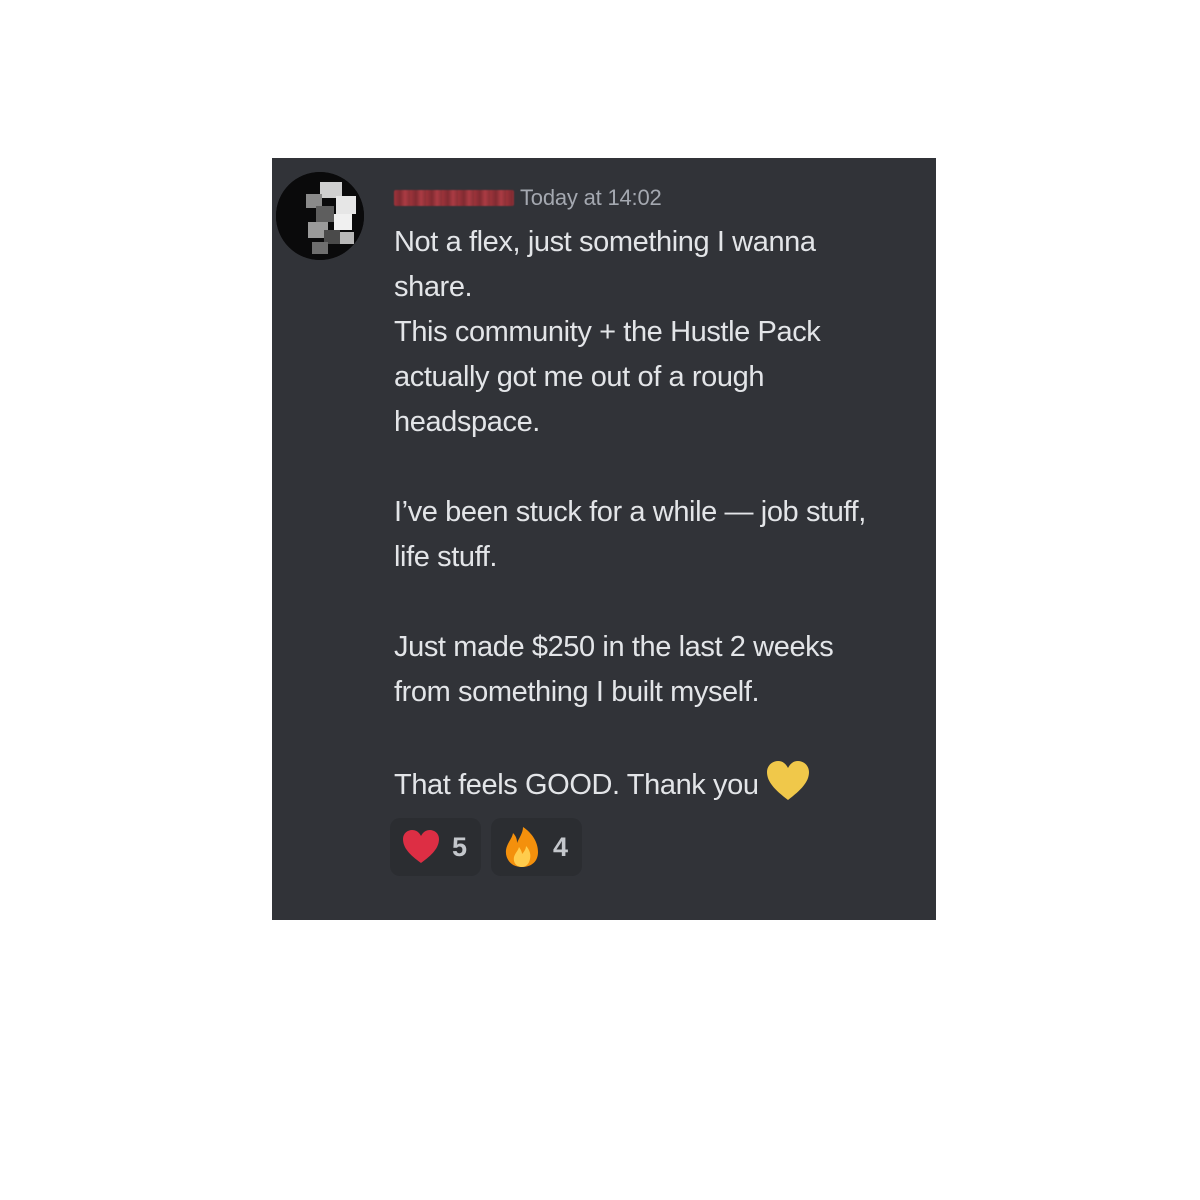  I want to click on reactions-bar: 5 4, so click(486, 847).